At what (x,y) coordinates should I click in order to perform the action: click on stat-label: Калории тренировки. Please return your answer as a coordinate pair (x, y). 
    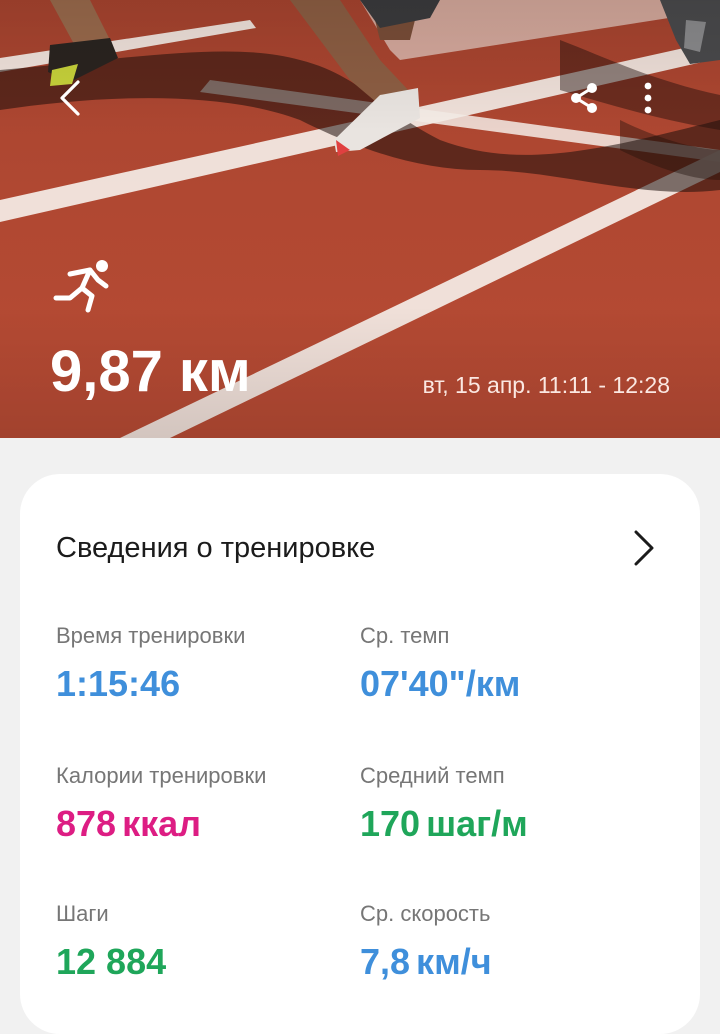
    Looking at the image, I should click on (161, 775).